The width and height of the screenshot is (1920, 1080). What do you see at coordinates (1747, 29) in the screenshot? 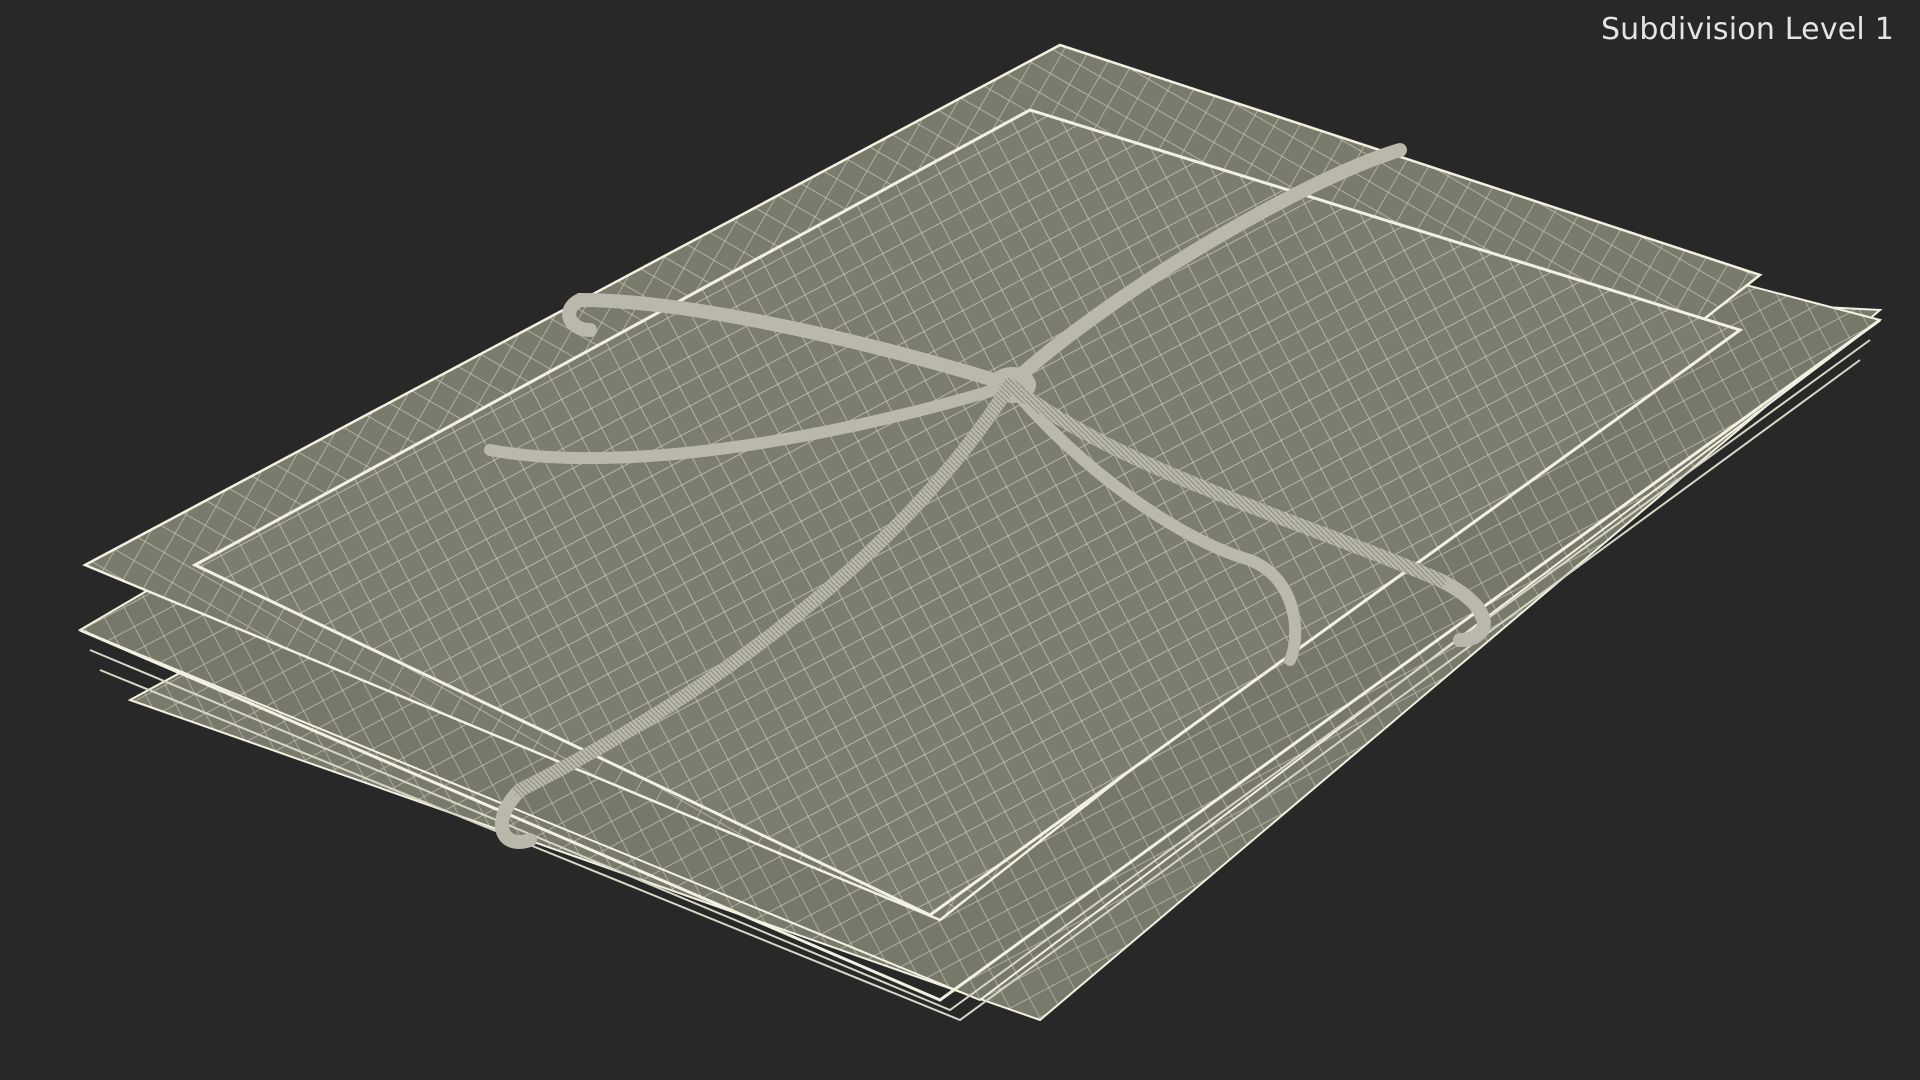
I see `subdivision-level-label: Subdivision Level 1` at bounding box center [1747, 29].